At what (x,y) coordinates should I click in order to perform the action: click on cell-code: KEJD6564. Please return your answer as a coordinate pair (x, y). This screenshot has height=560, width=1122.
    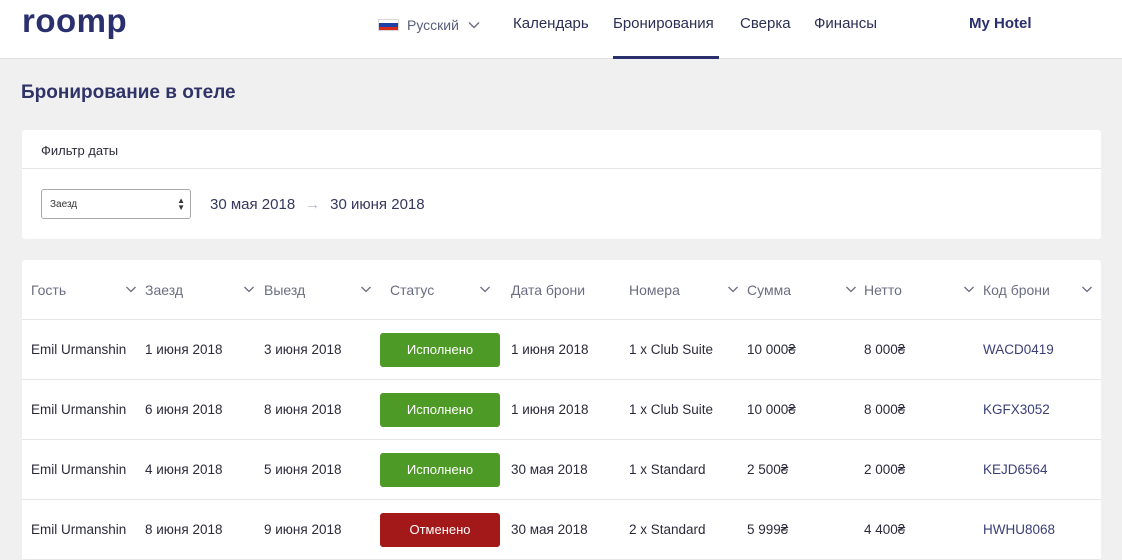
    Looking at the image, I should click on (1015, 469).